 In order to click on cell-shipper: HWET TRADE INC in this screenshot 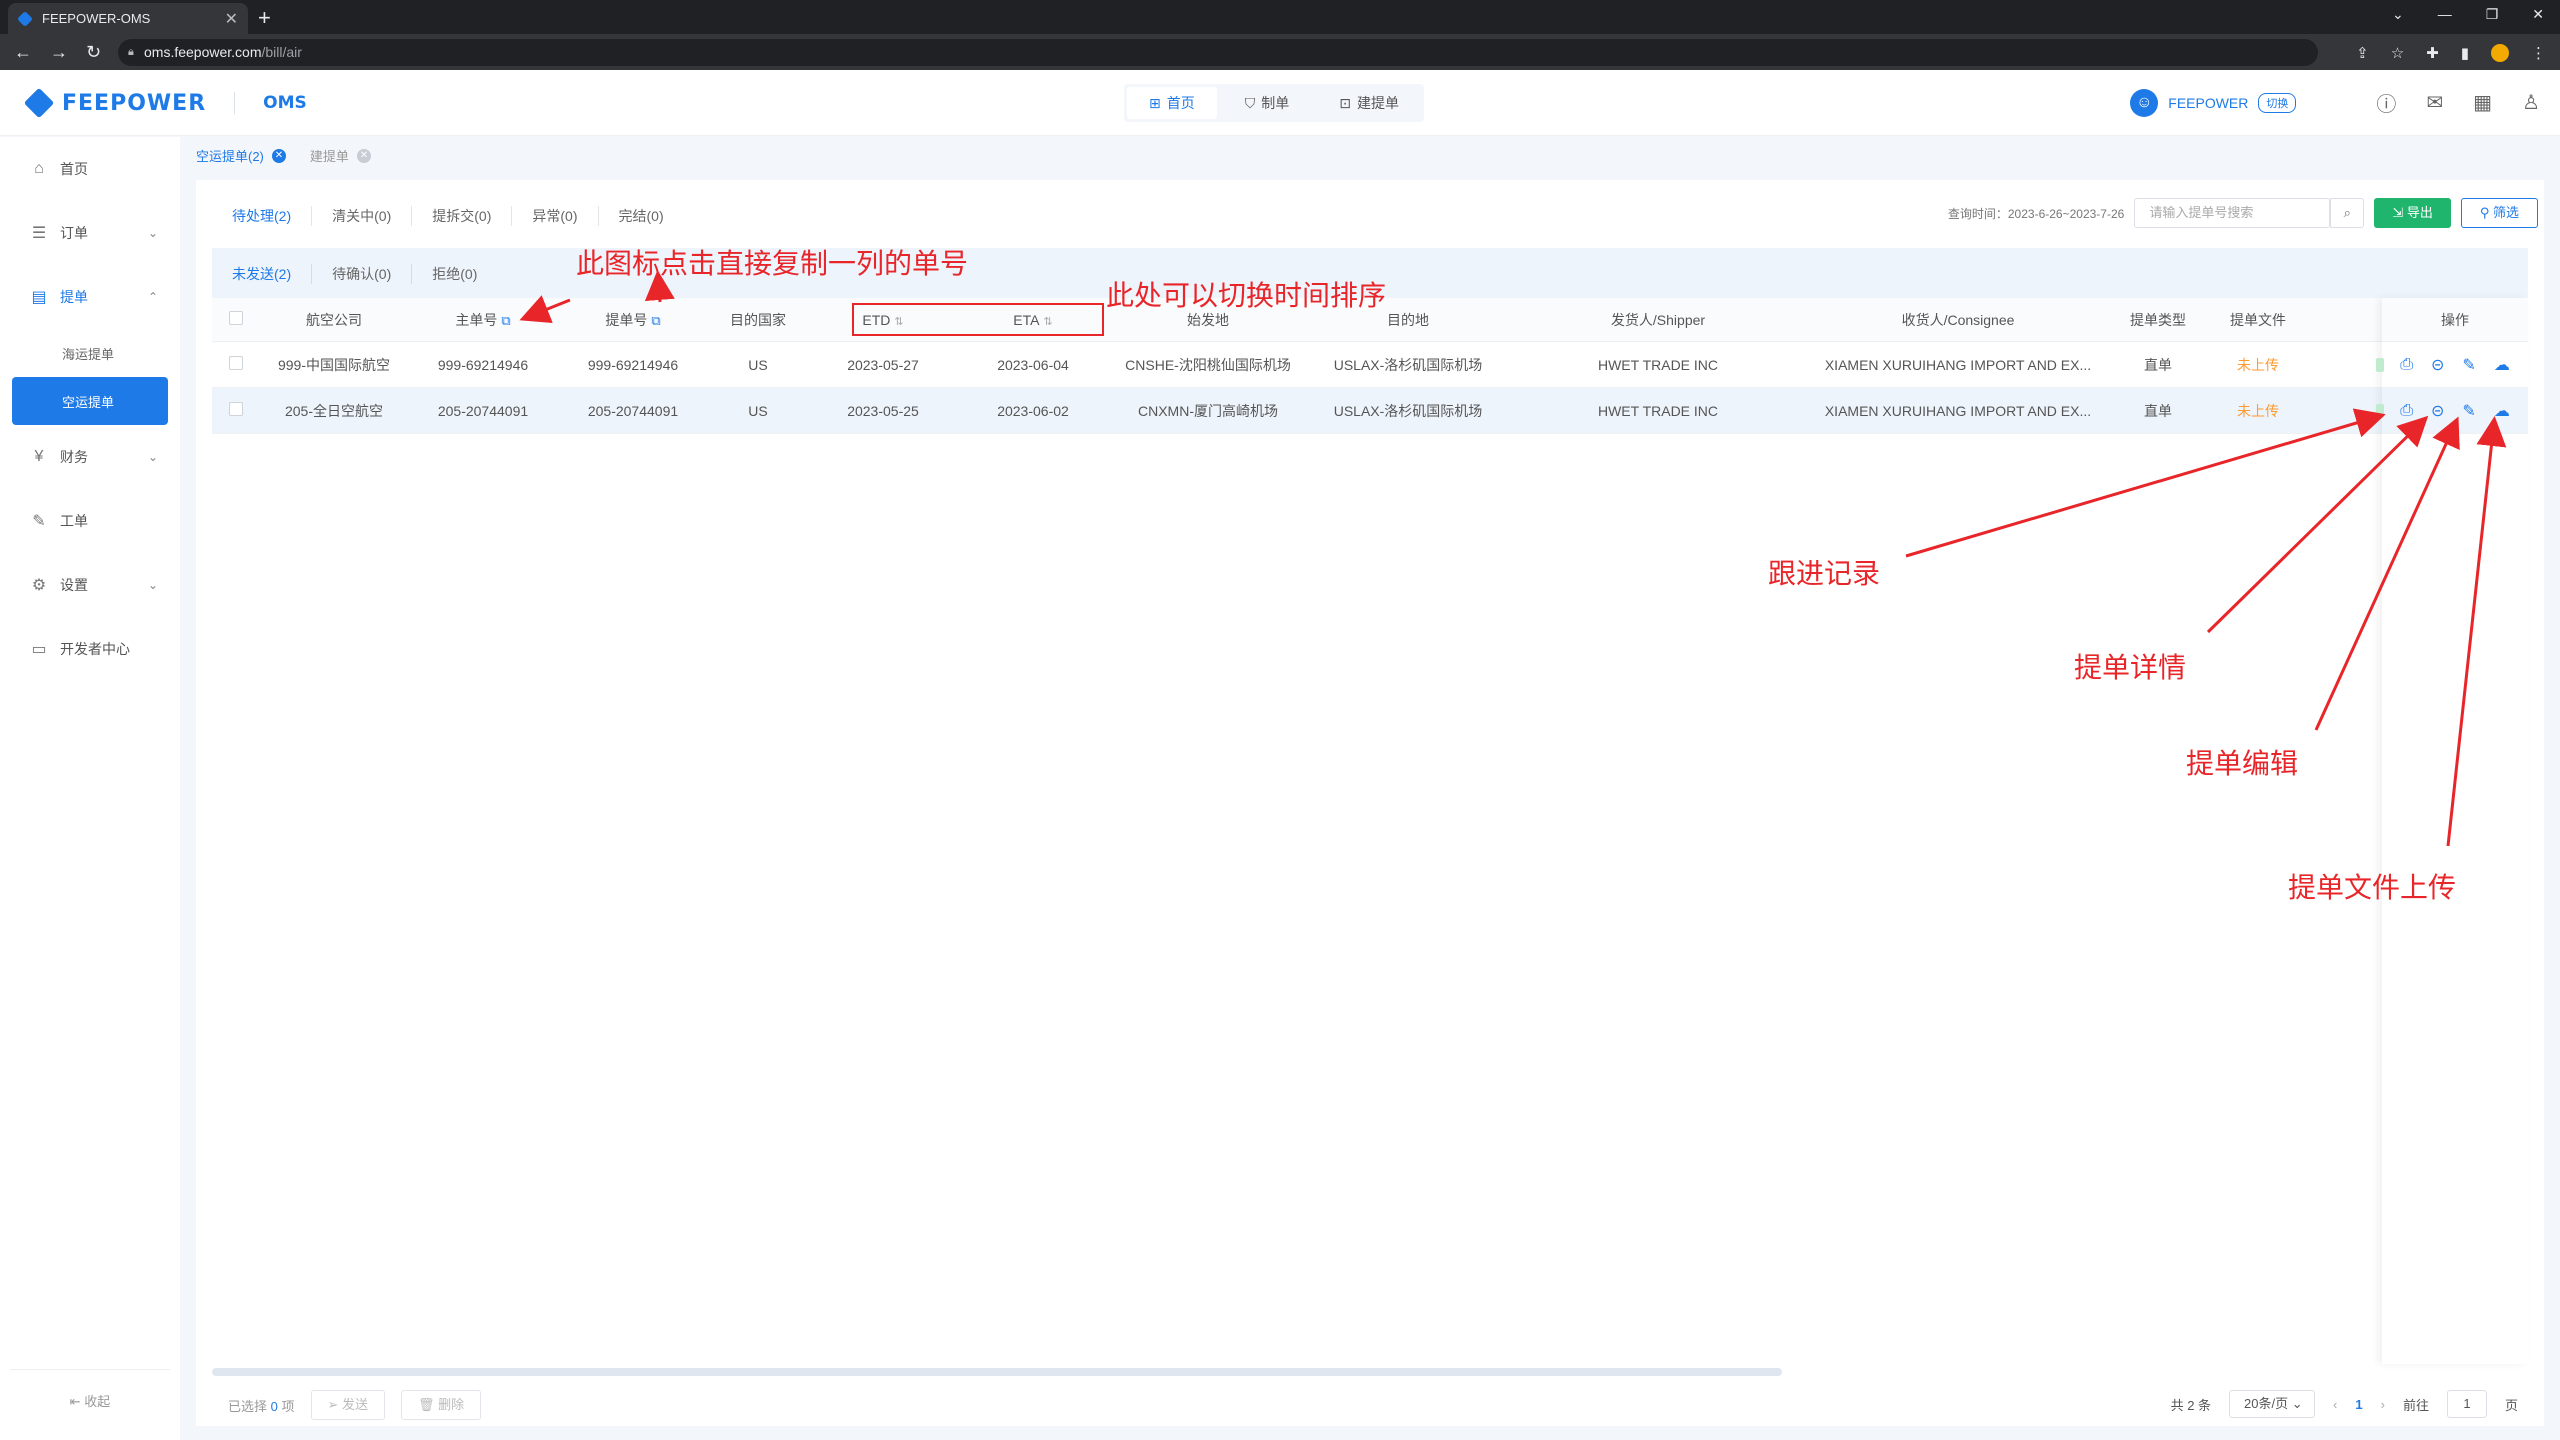, I will do `click(1658, 364)`.